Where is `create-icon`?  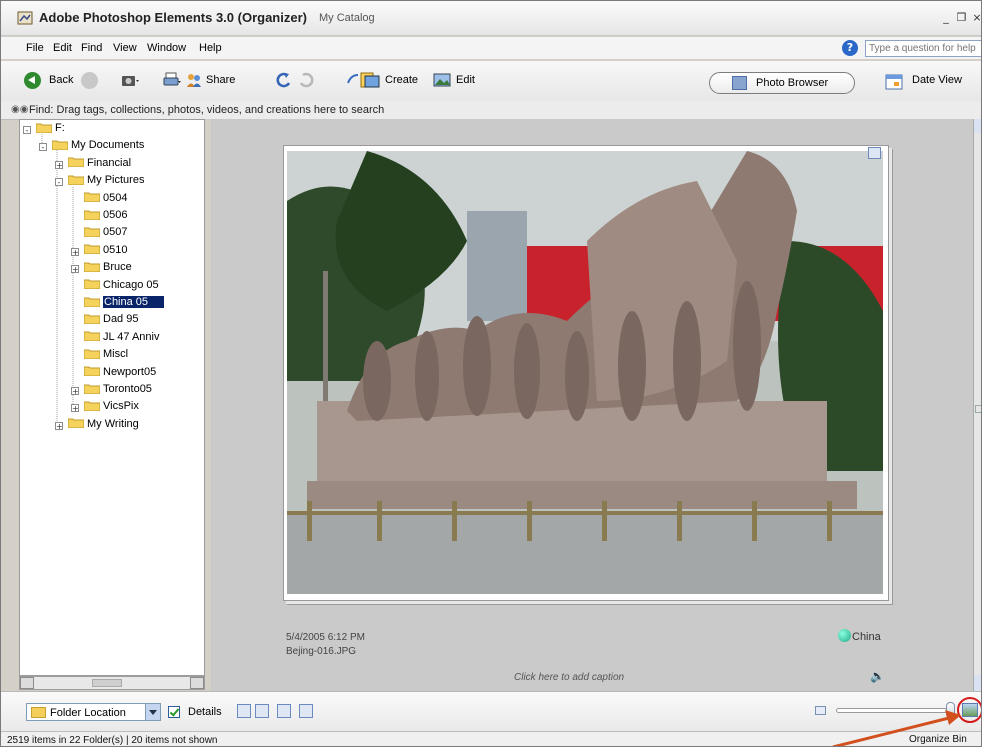
create-icon is located at coordinates (364, 80).